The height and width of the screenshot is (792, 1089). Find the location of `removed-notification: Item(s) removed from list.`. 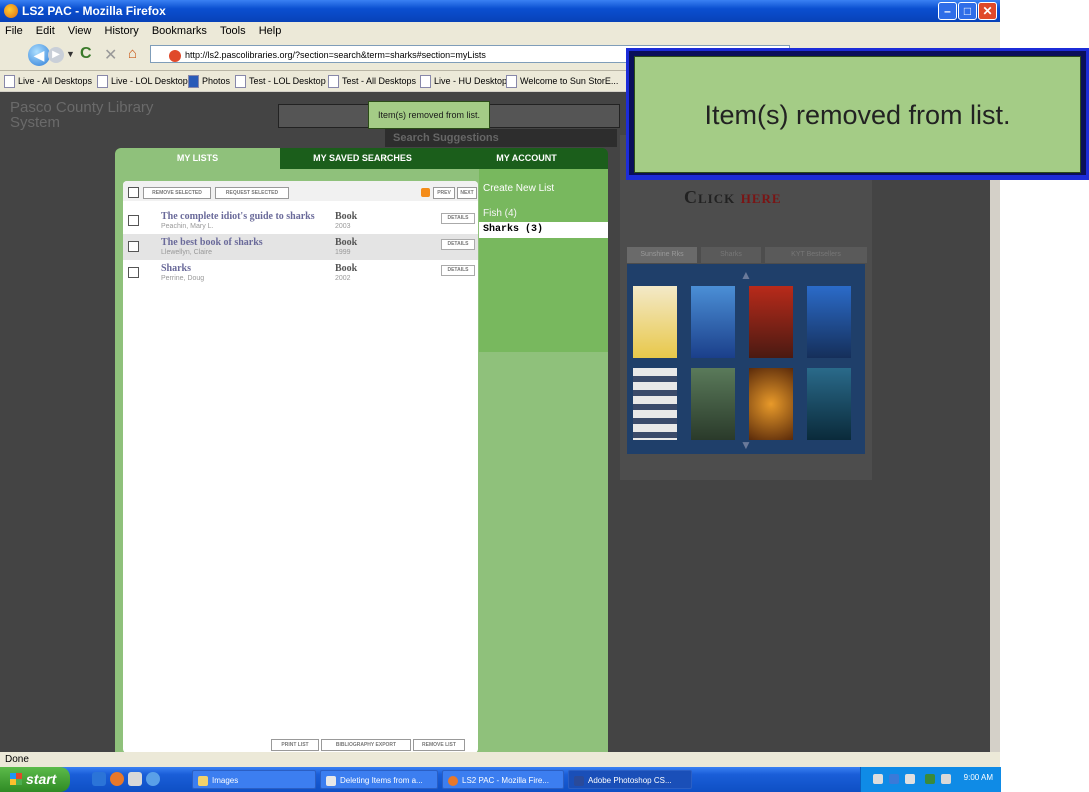

removed-notification: Item(s) removed from list. is located at coordinates (429, 115).